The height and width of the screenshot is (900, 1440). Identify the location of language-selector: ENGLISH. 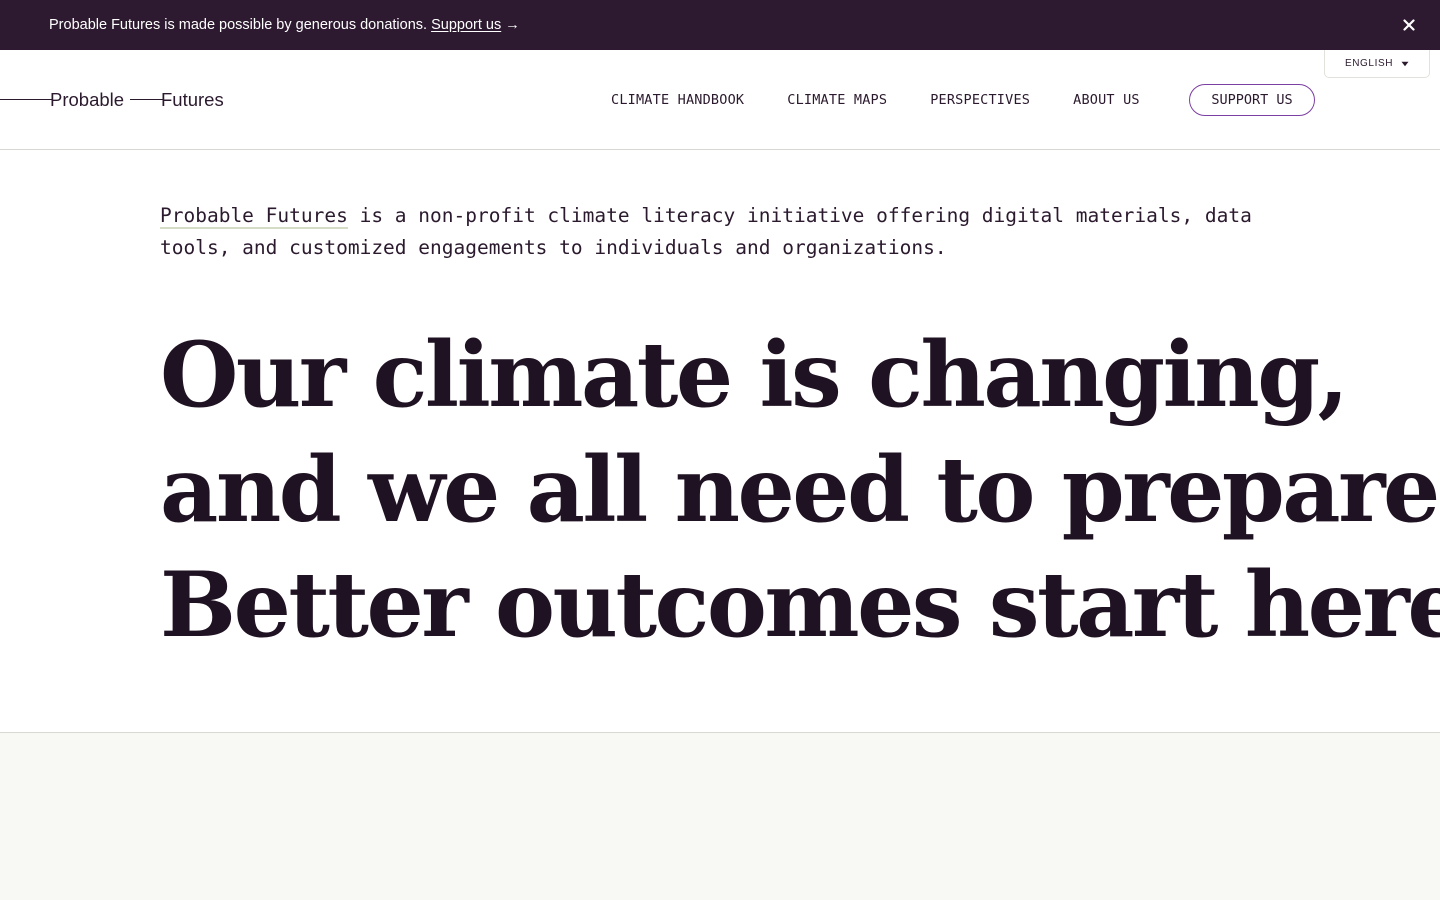
(1377, 64).